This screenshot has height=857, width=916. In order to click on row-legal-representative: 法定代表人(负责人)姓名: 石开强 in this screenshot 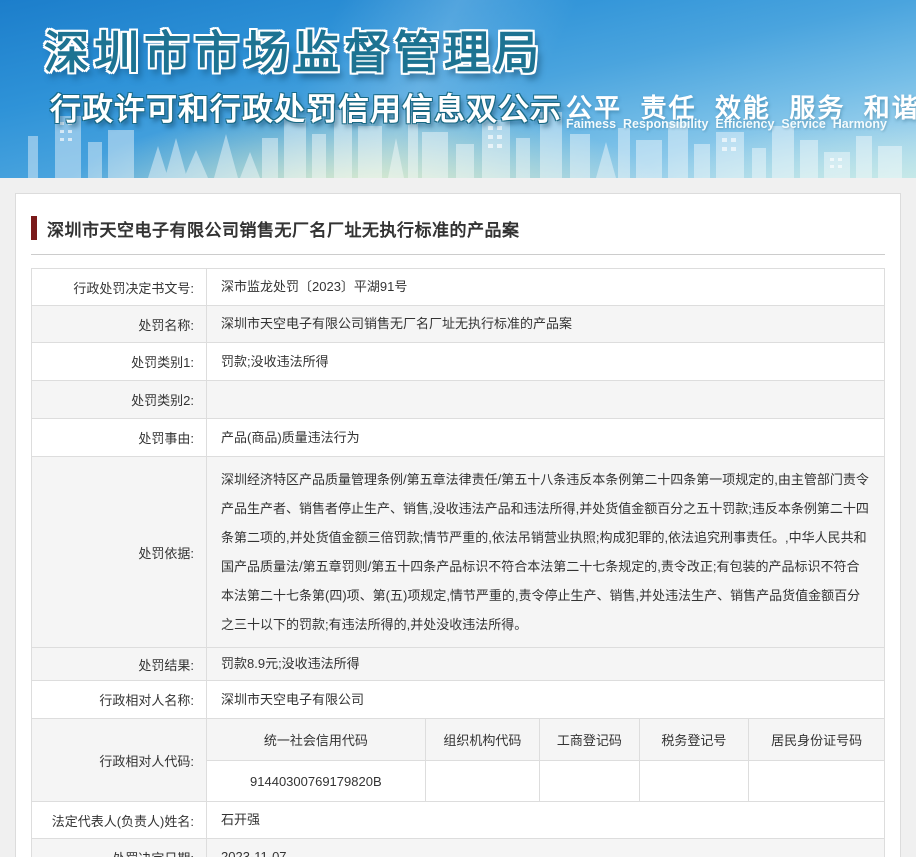, I will do `click(458, 820)`.